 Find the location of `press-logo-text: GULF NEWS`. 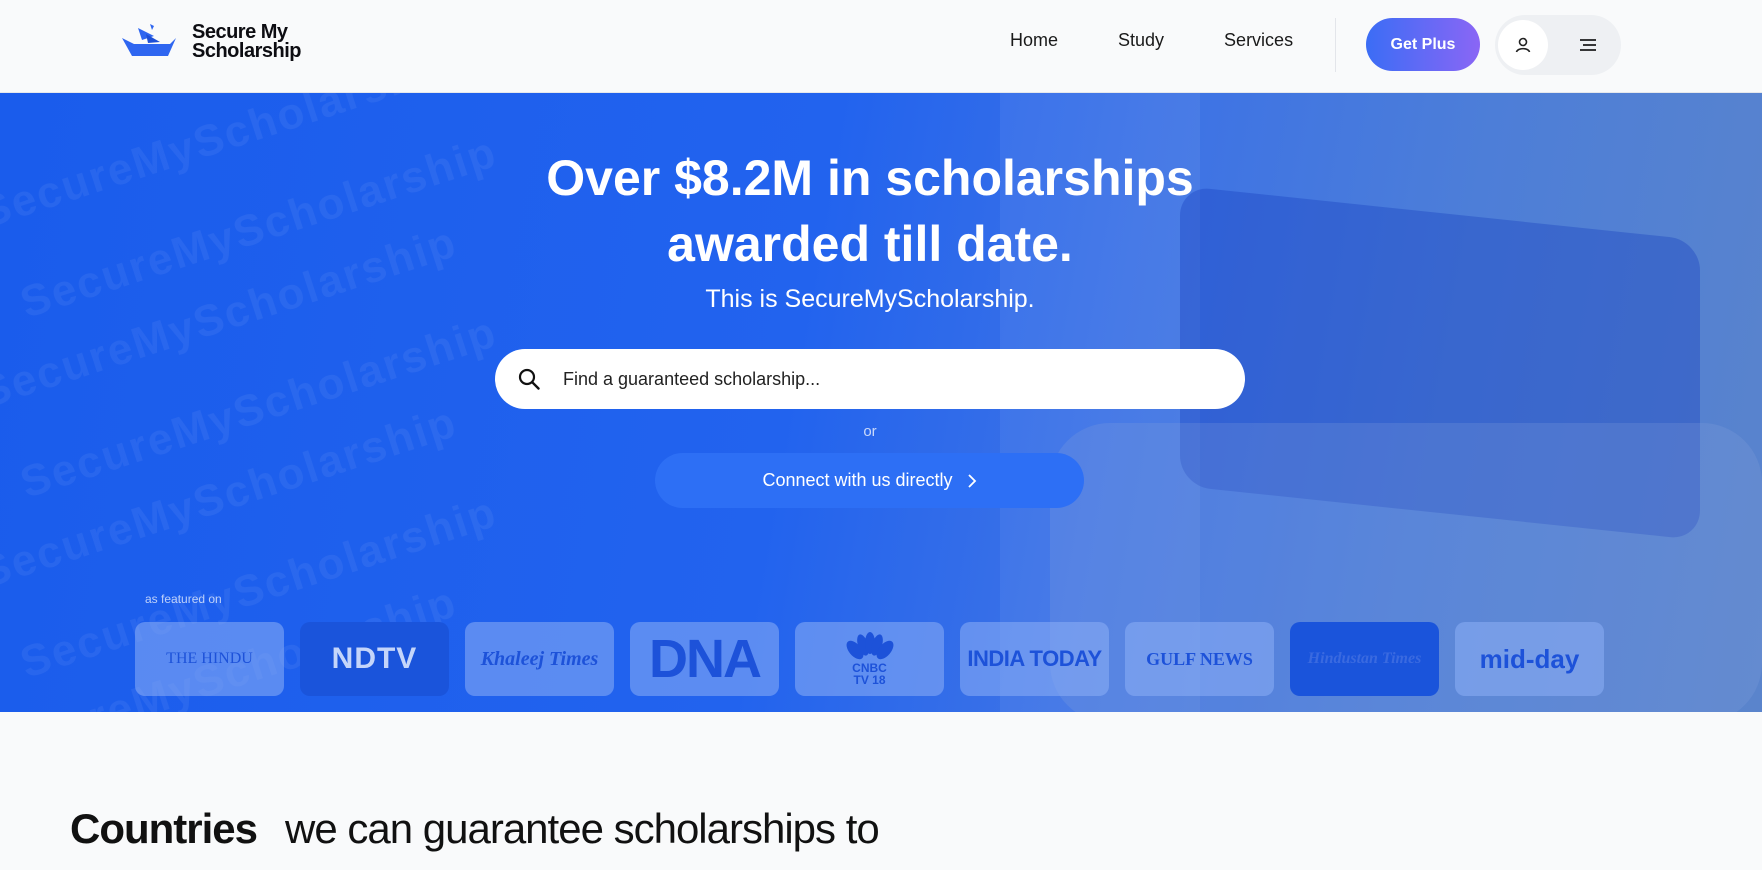

press-logo-text: GULF NEWS is located at coordinates (1199, 658).